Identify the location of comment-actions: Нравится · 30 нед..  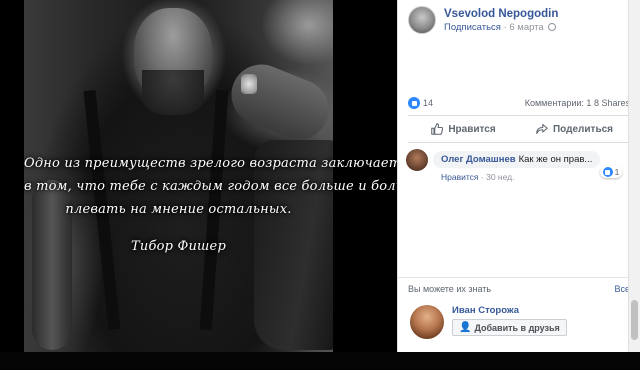
(520, 177).